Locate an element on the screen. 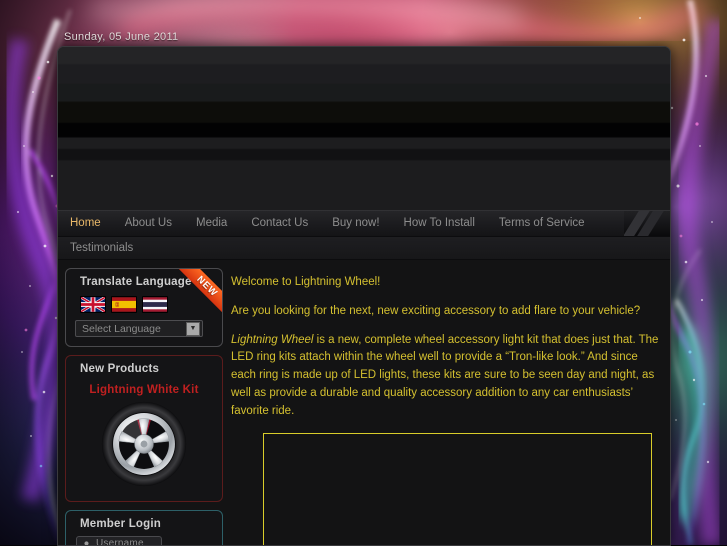 This screenshot has width=727, height=546. nav-link-testimonials: Testimonials is located at coordinates (101, 248).